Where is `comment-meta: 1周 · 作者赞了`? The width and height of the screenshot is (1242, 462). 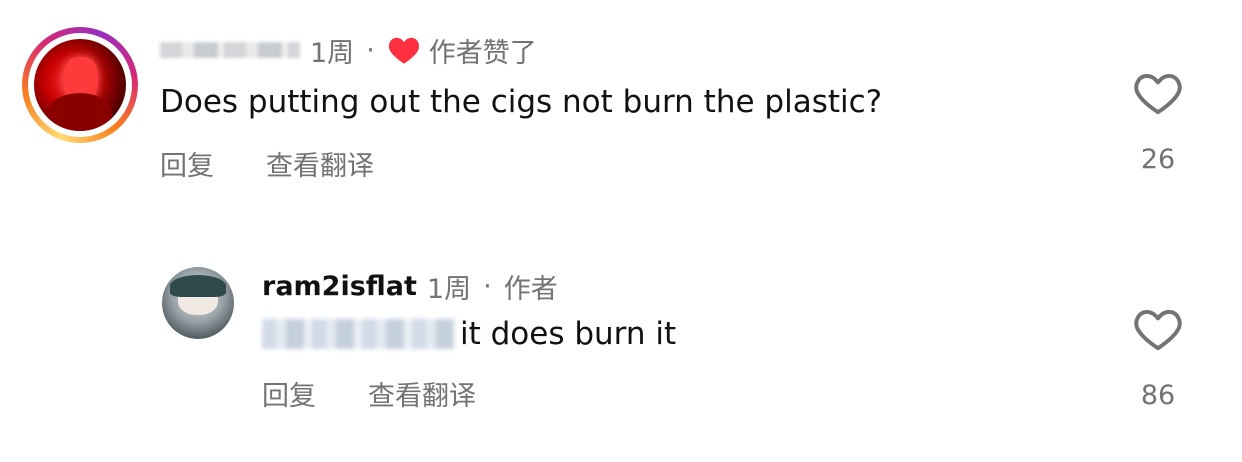
comment-meta: 1周 · 作者赞了 is located at coordinates (348, 50).